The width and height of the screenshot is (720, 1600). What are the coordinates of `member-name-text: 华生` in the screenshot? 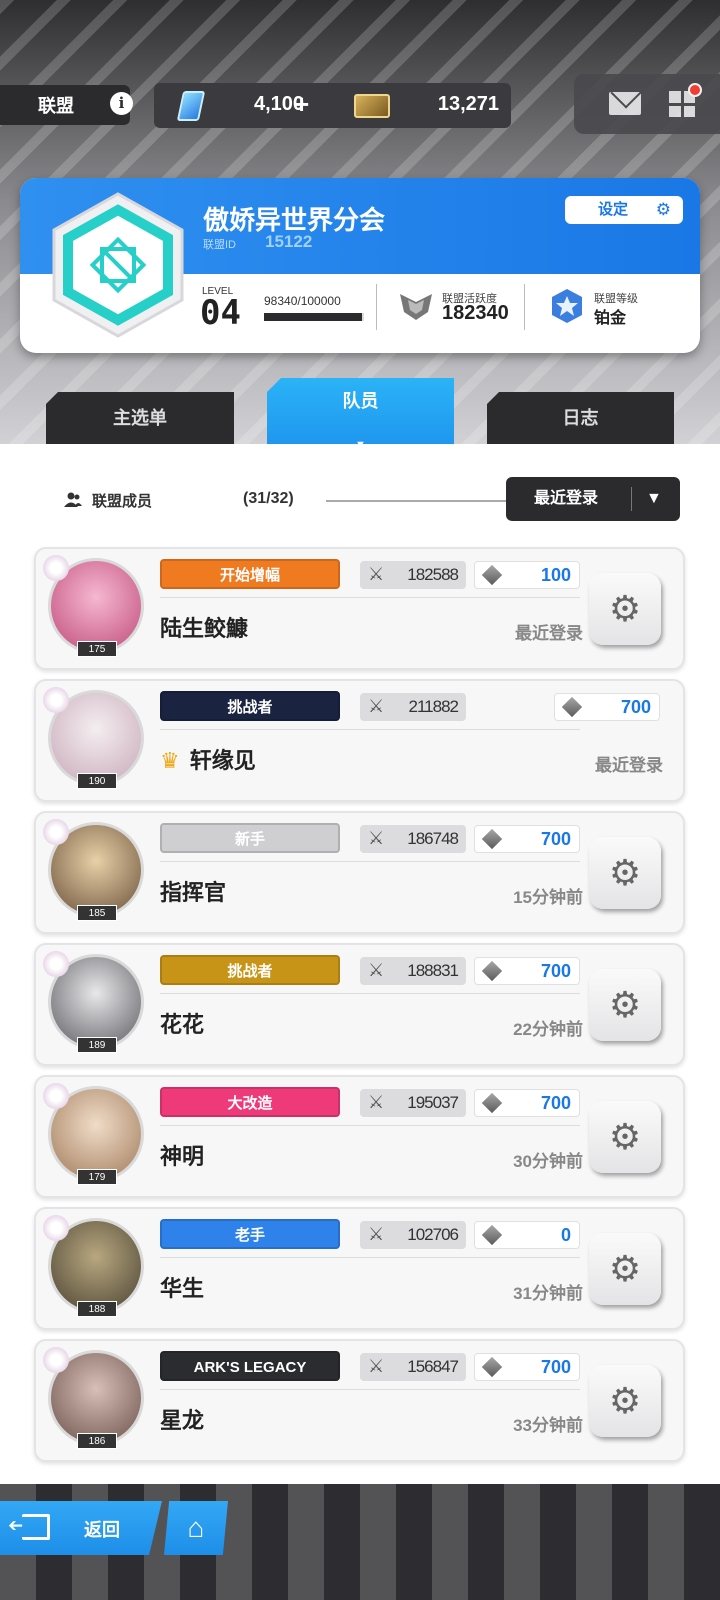 It's located at (182, 1288).